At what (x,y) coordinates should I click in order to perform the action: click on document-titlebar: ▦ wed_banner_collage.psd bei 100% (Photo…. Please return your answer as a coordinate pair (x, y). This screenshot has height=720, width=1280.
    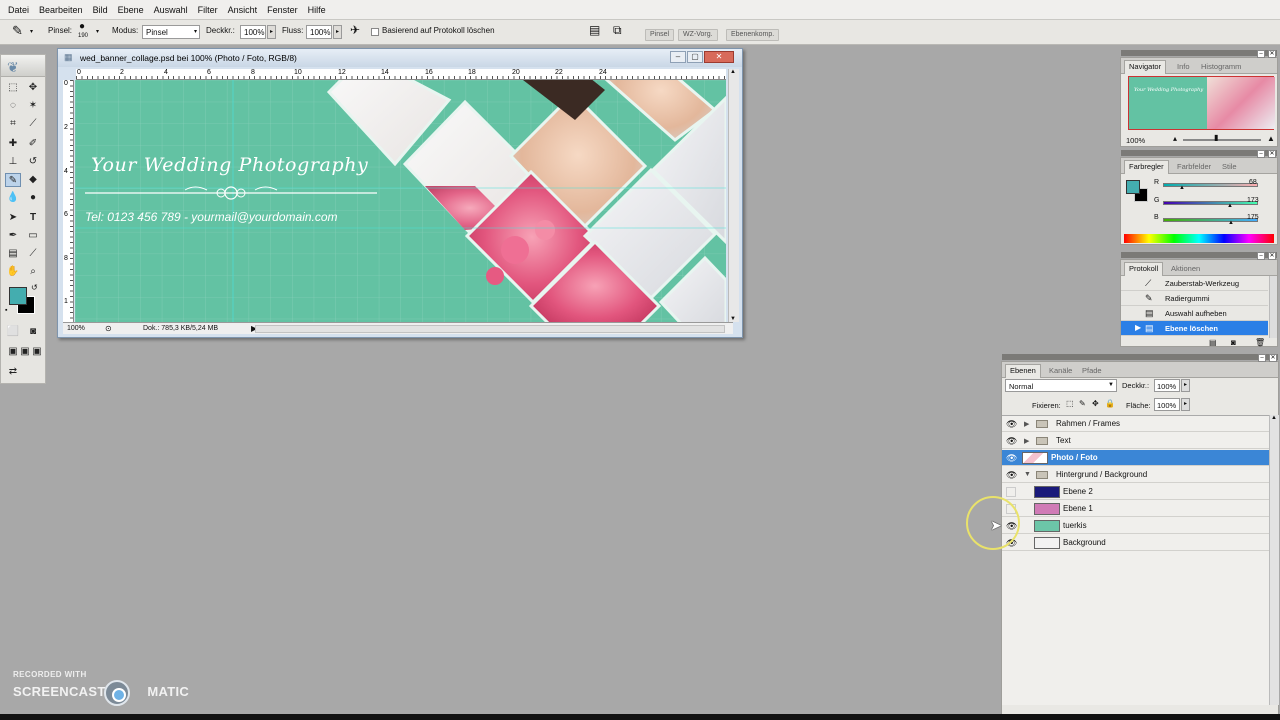
    Looking at the image, I should click on (400, 58).